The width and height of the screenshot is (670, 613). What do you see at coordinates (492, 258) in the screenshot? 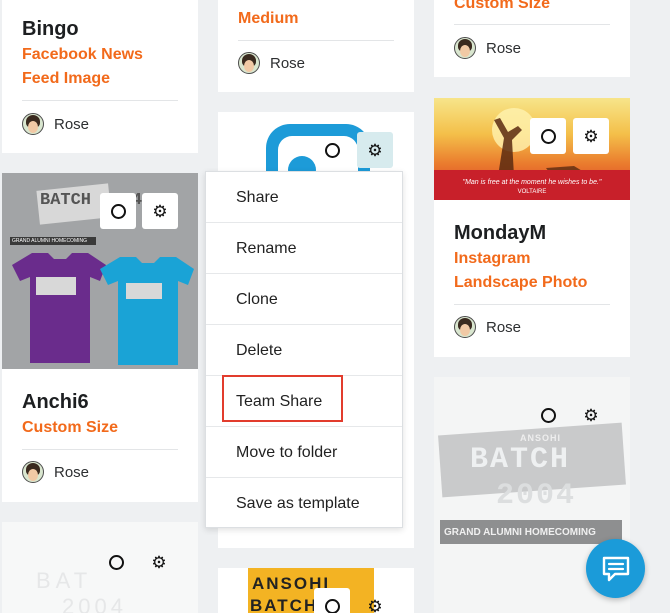
I see `card-type: Instagram` at bounding box center [492, 258].